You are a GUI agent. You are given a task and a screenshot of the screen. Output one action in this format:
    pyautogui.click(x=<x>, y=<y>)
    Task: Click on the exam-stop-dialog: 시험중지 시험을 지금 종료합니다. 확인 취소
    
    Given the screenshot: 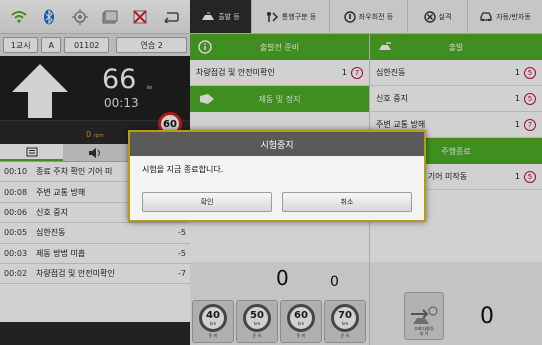 What is the action you would take?
    pyautogui.click(x=277, y=176)
    